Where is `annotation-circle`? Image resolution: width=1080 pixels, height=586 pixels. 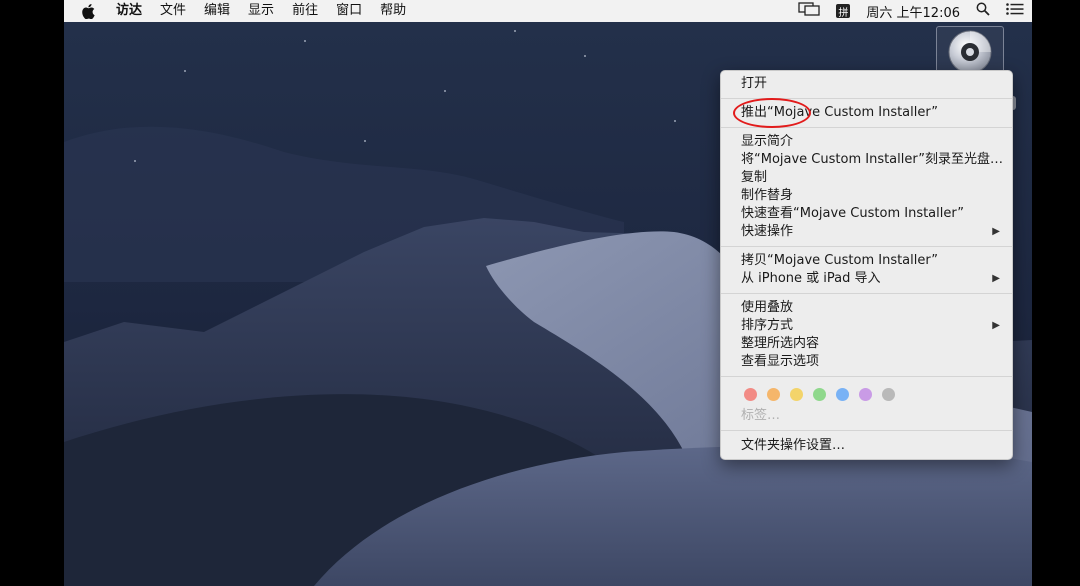
annotation-circle is located at coordinates (772, 113).